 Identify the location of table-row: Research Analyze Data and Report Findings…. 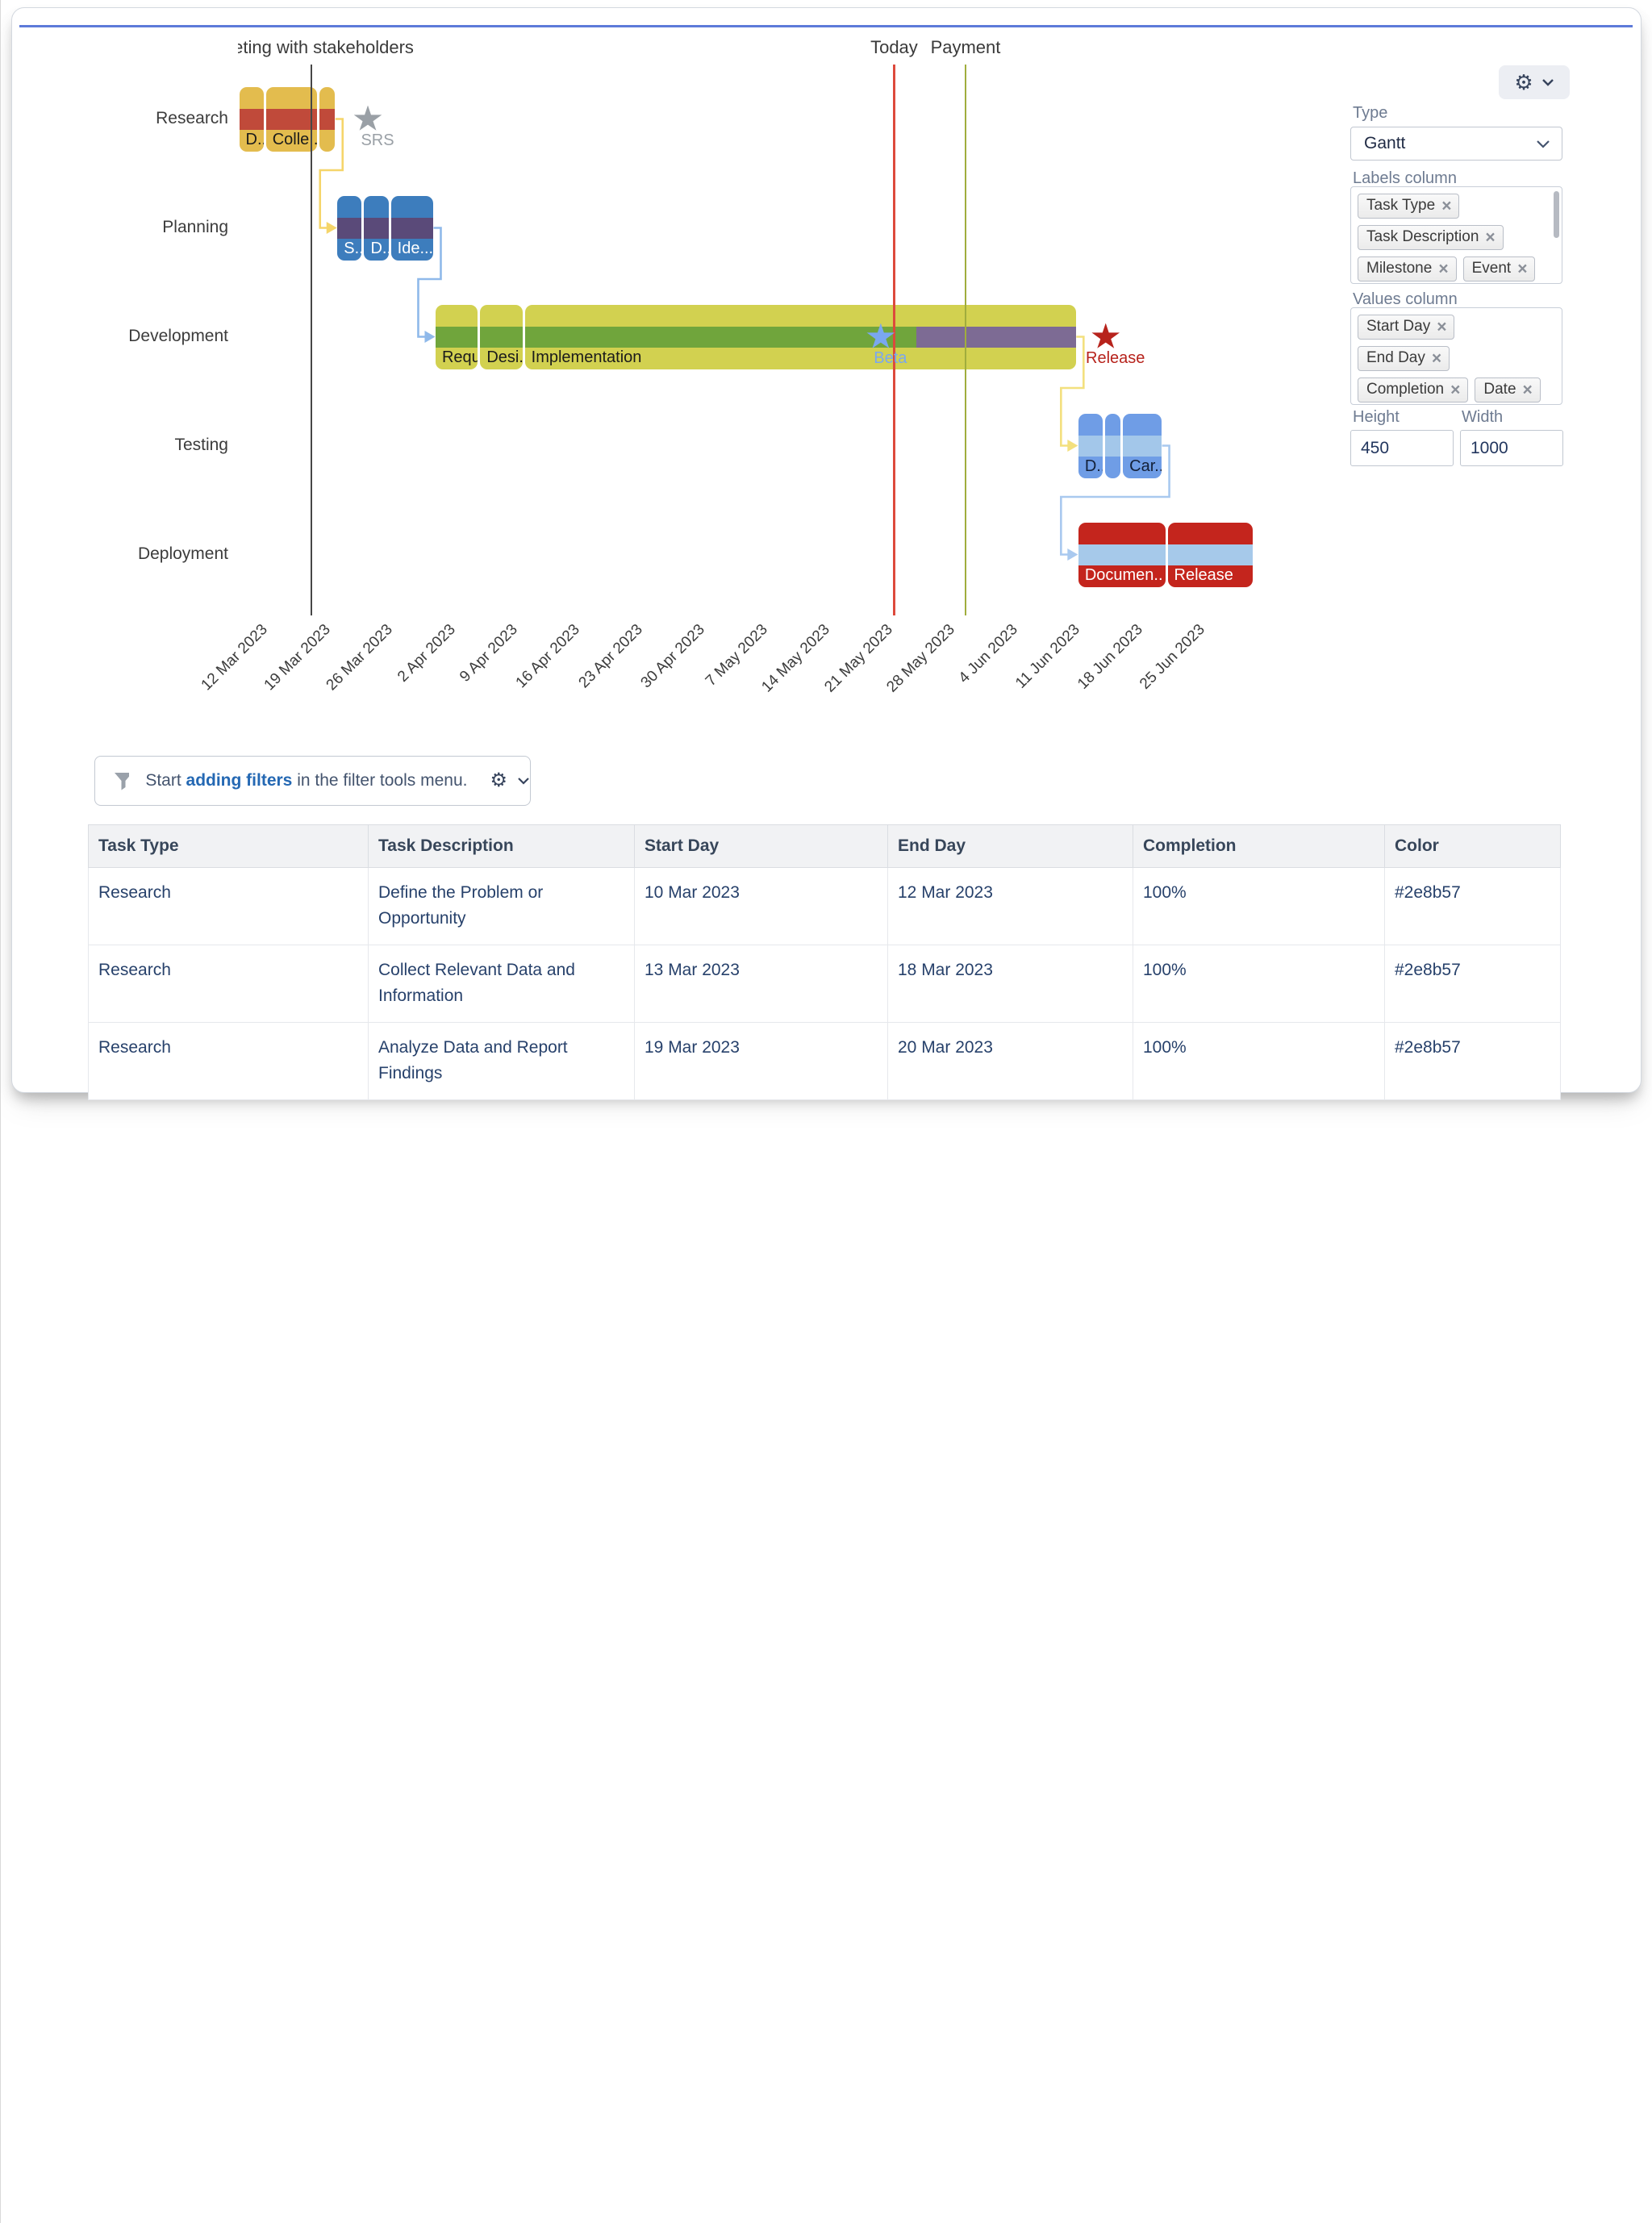
(824, 1061).